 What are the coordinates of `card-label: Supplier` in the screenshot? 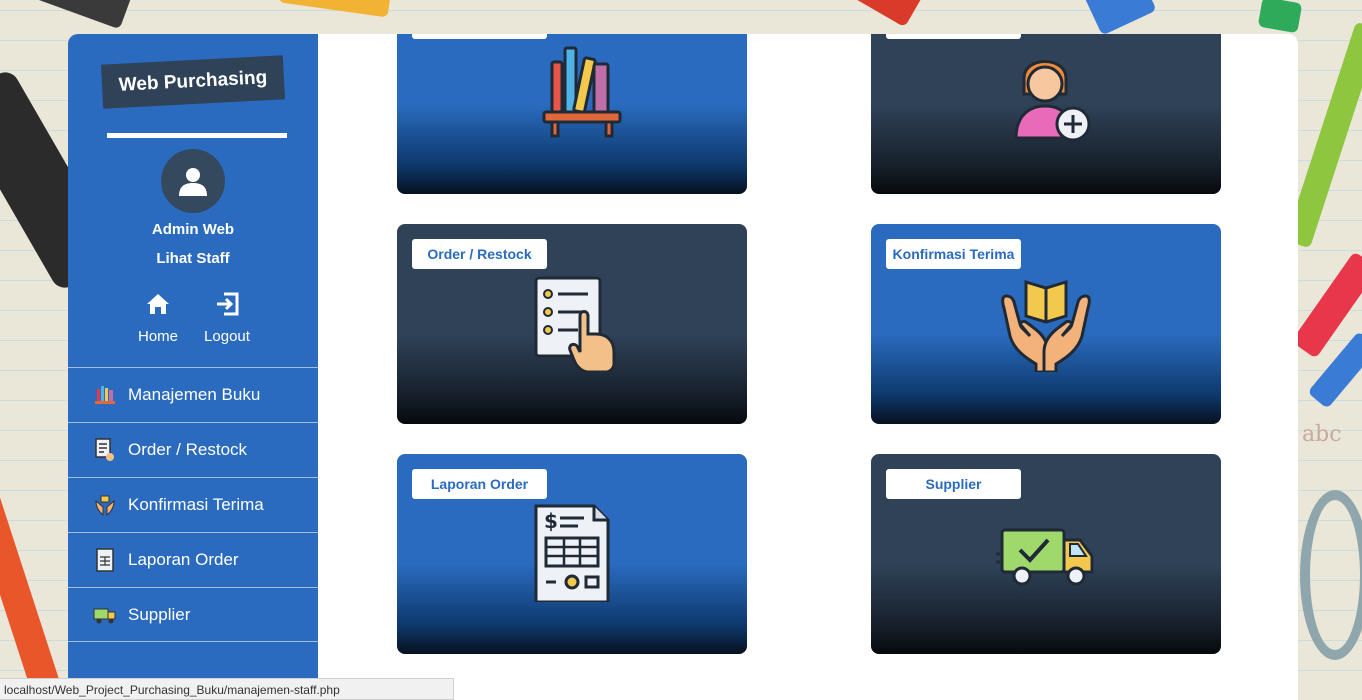 It's located at (953, 484).